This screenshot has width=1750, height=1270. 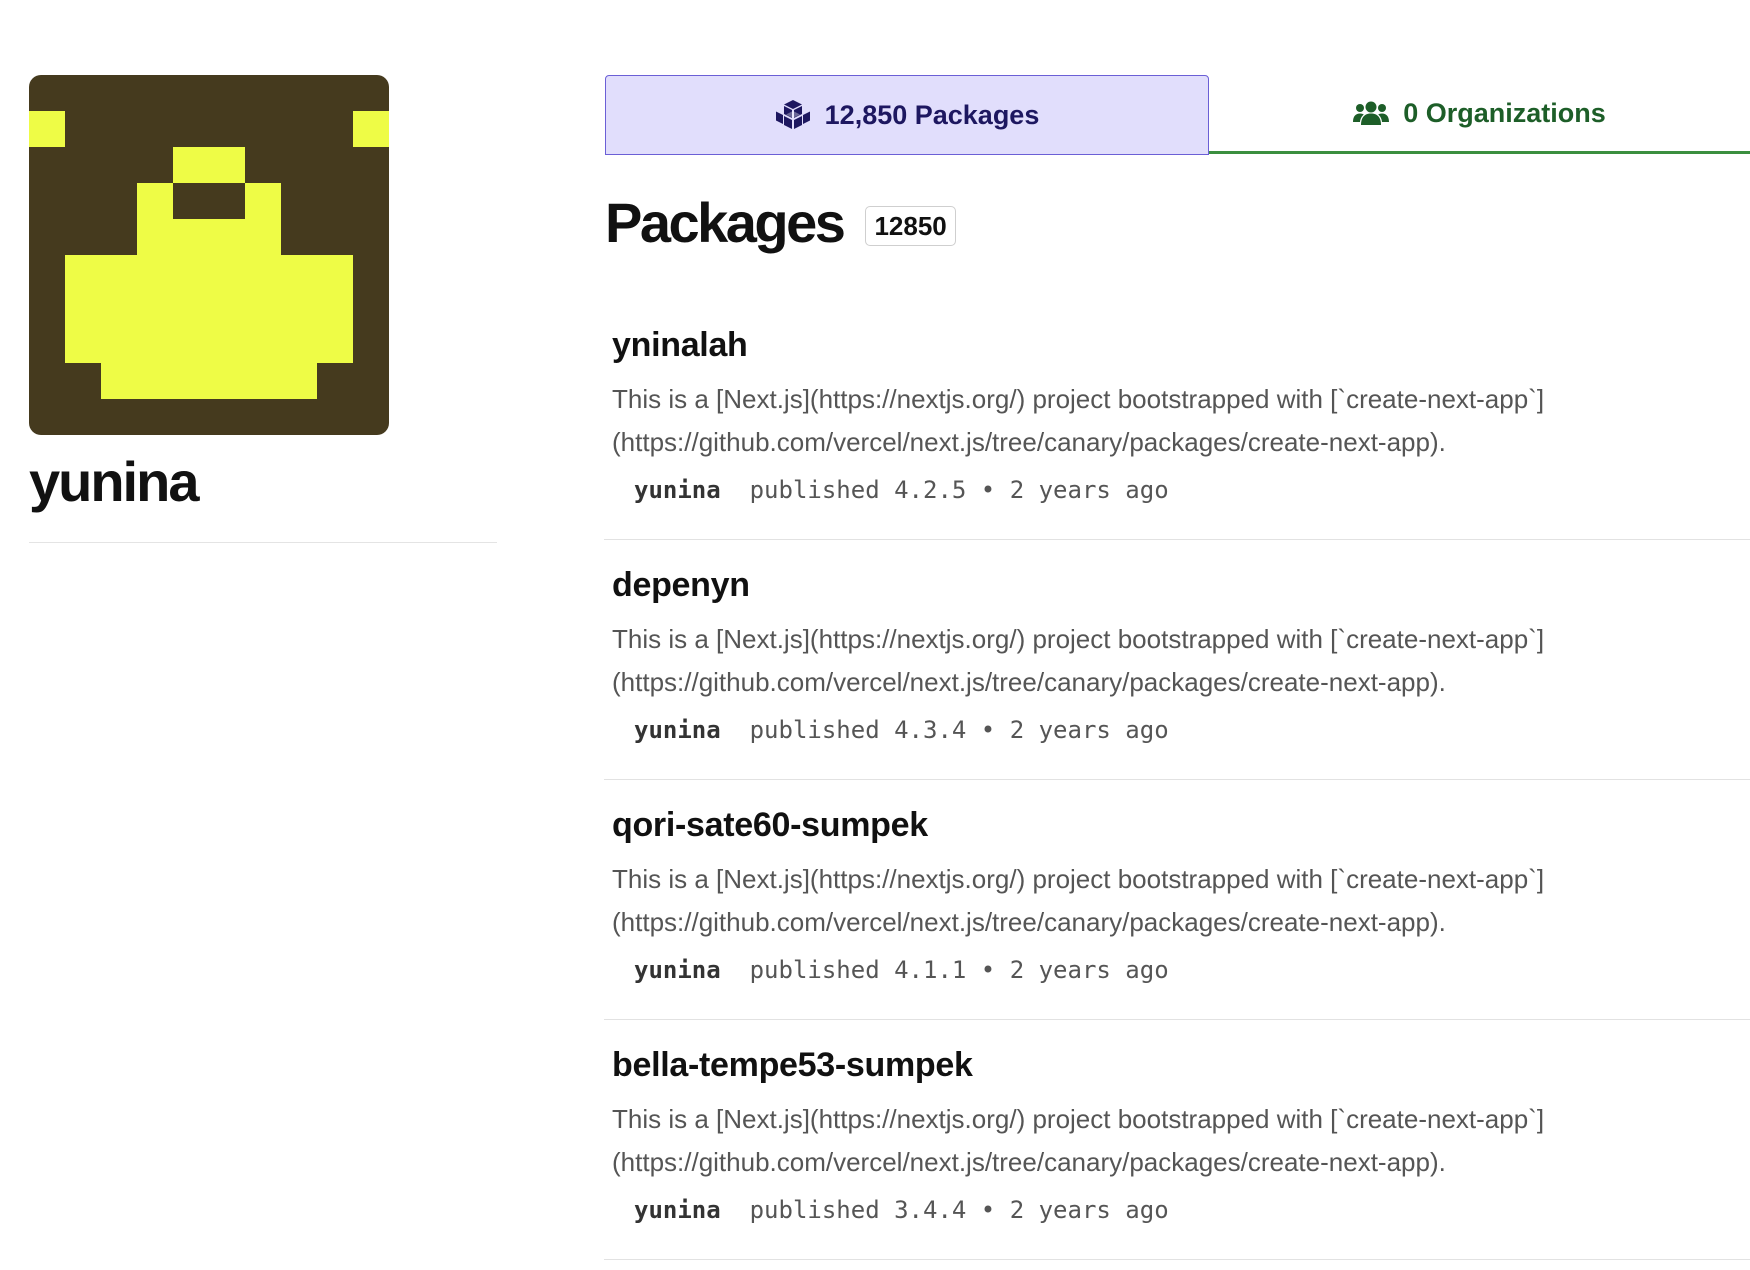 What do you see at coordinates (263, 542) in the screenshot?
I see `profile-divider` at bounding box center [263, 542].